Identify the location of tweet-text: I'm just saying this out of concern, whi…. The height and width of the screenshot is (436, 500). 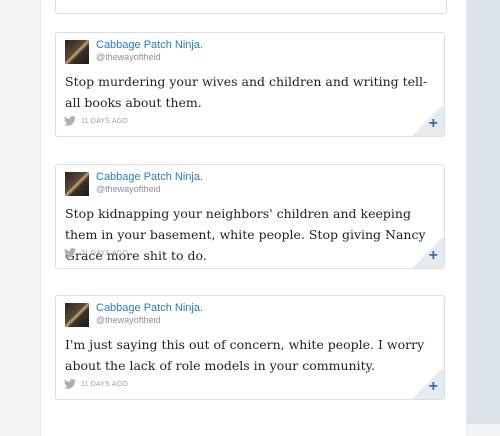
(245, 355).